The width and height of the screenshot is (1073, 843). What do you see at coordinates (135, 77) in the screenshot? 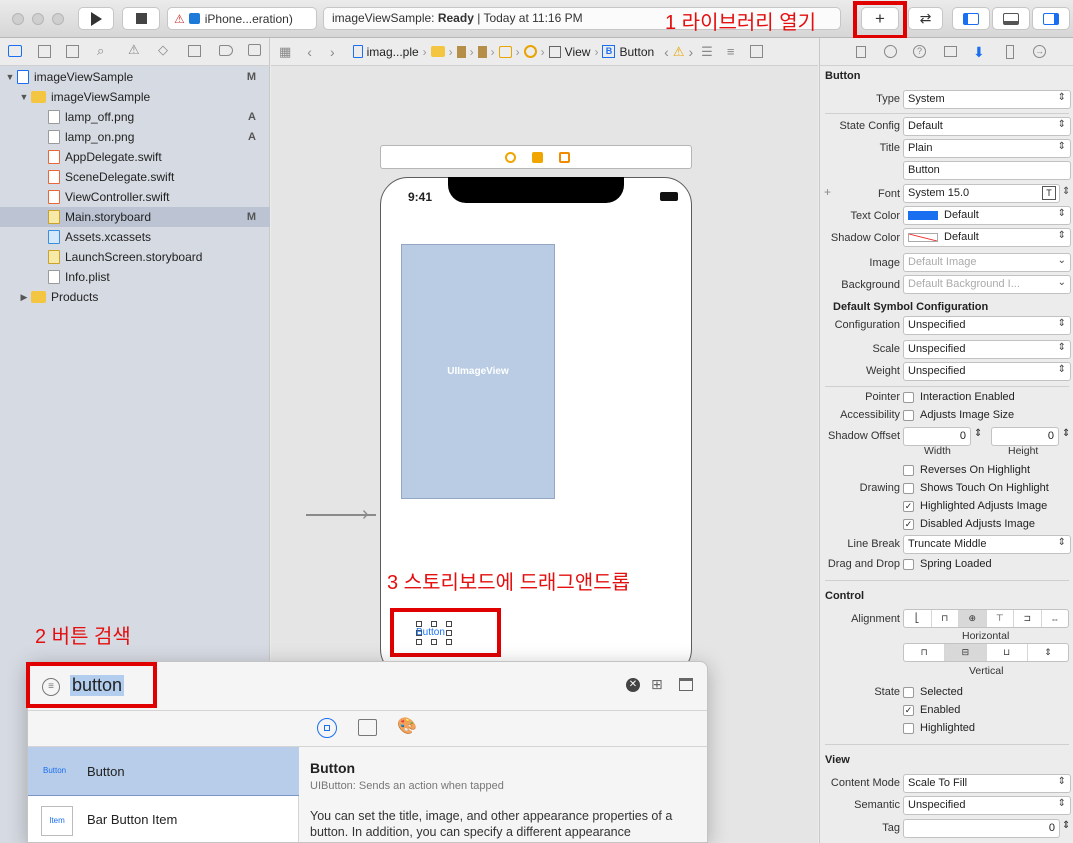
I see `list-item: ▼ imageViewSample M` at bounding box center [135, 77].